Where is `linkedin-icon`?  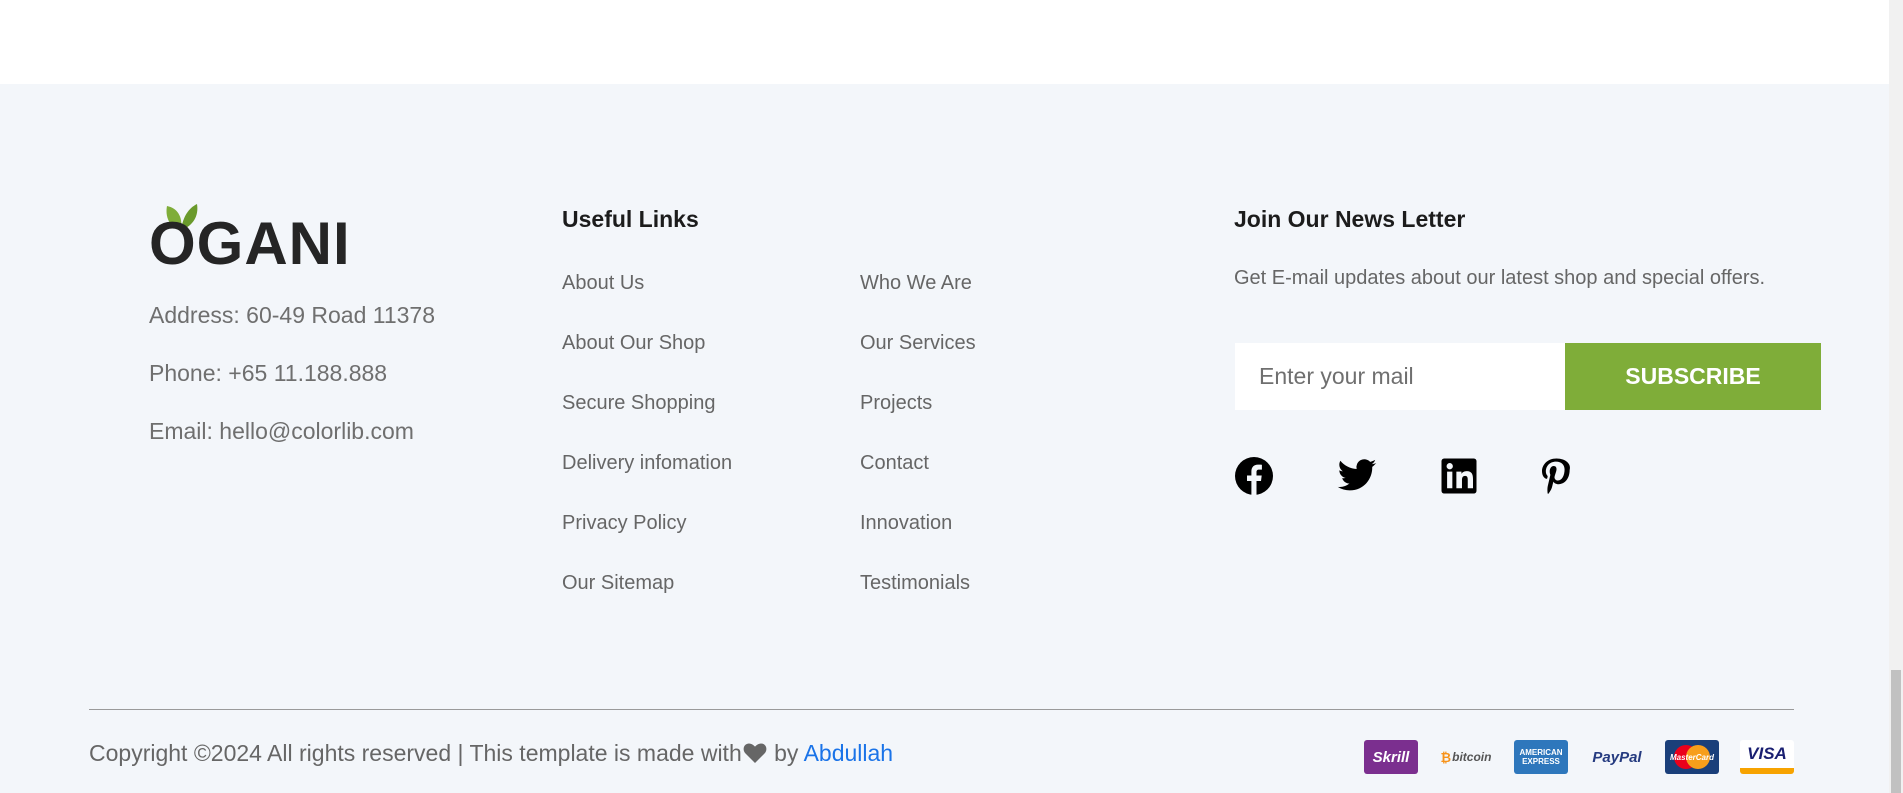
linkedin-icon is located at coordinates (1459, 476).